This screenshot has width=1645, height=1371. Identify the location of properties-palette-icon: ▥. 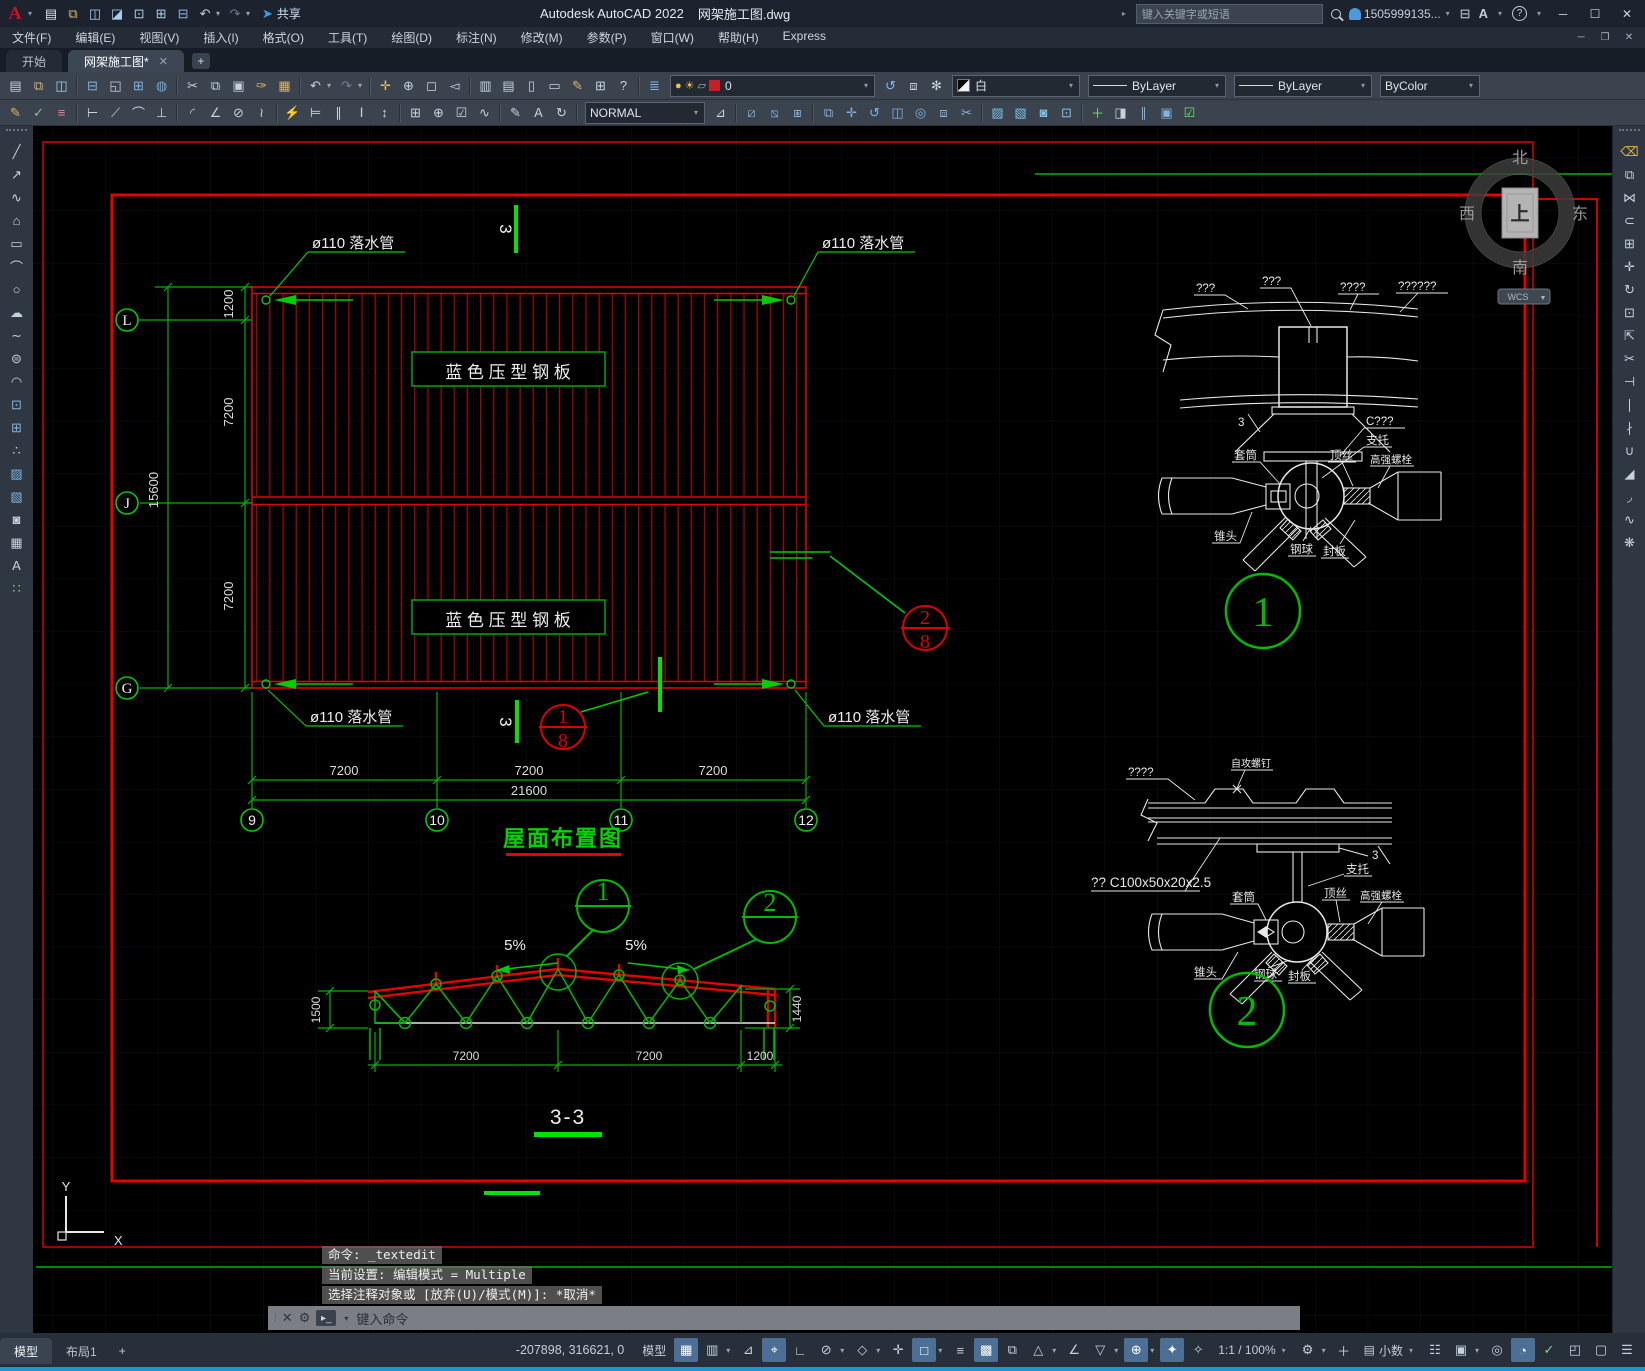
(485, 86).